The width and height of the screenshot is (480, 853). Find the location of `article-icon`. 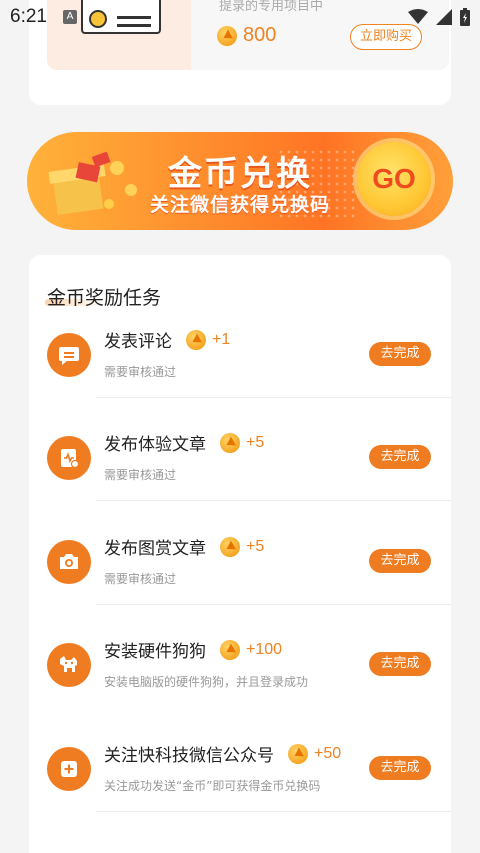

article-icon is located at coordinates (69, 458).